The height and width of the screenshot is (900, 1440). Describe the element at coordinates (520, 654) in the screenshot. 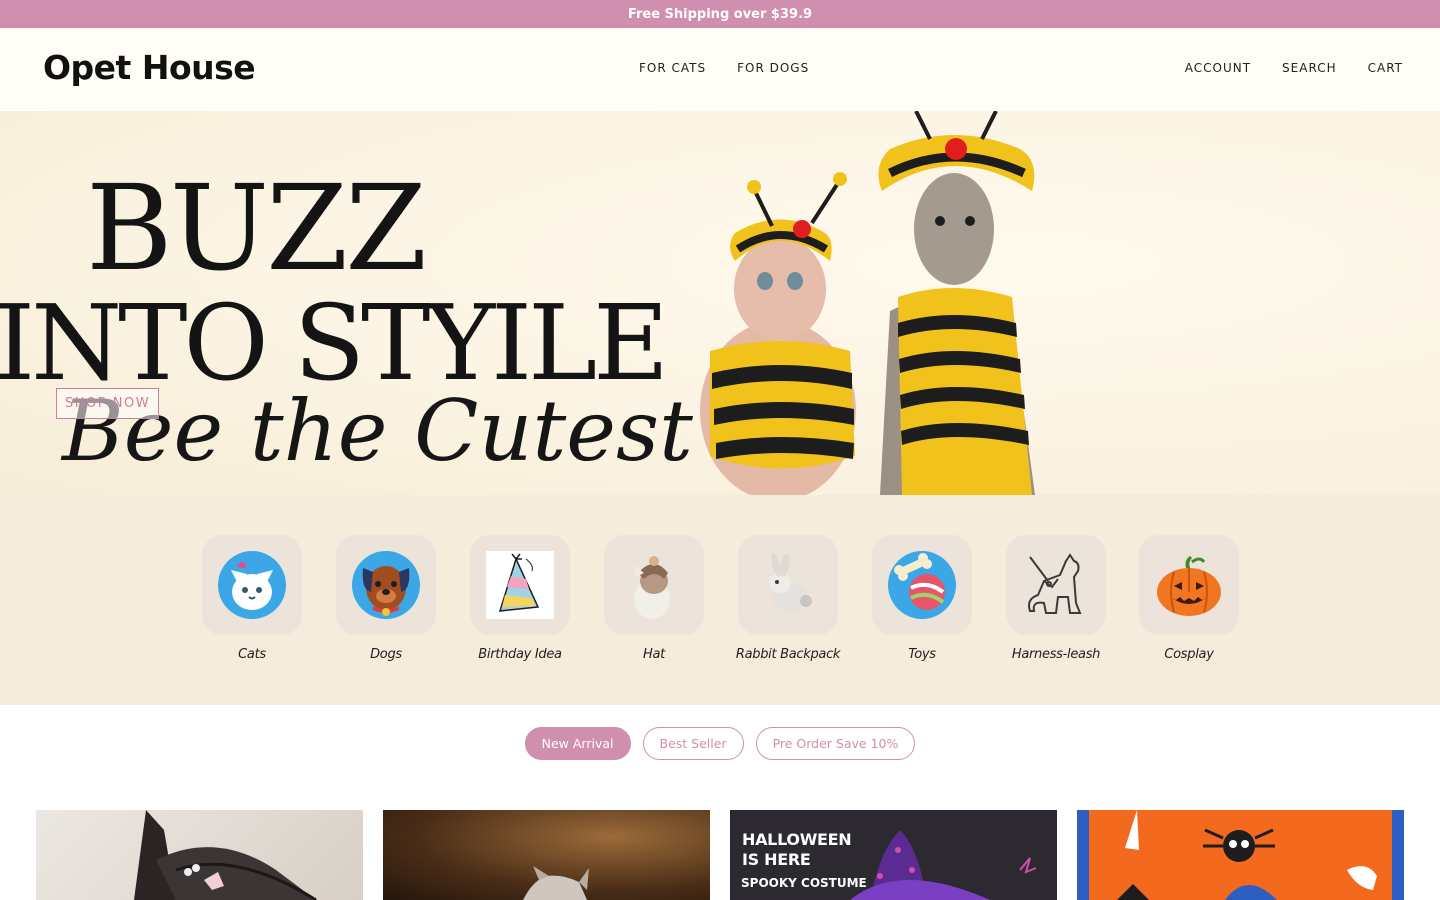

I see `category-label: Birthday Idea` at that location.